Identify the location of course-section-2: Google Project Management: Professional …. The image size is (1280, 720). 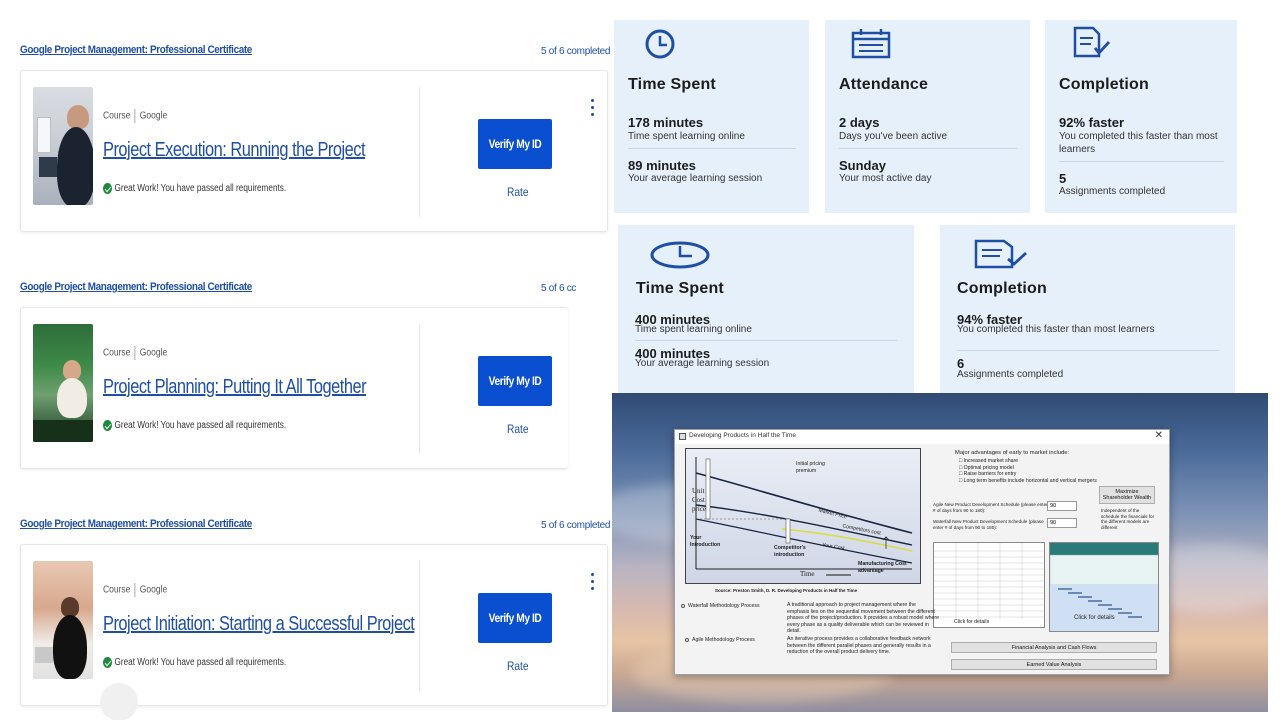
(314, 375).